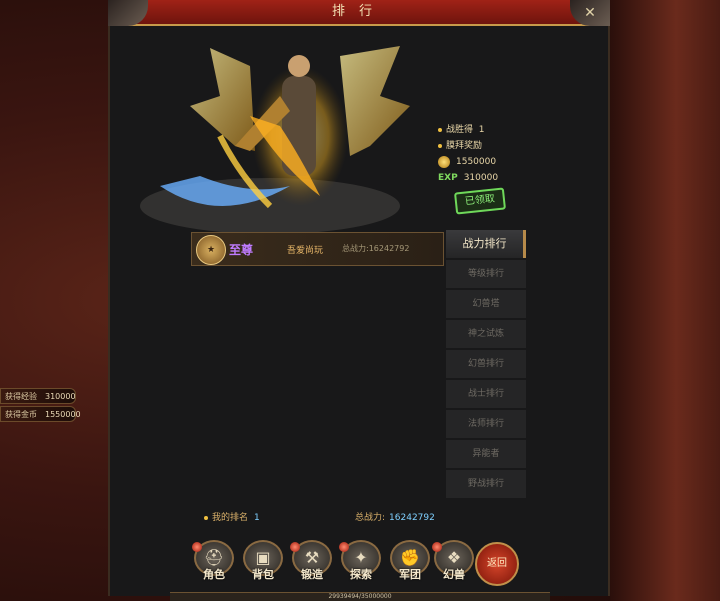  Describe the element at coordinates (410, 574) in the screenshot. I see `nav-legion-label: 军团` at that location.